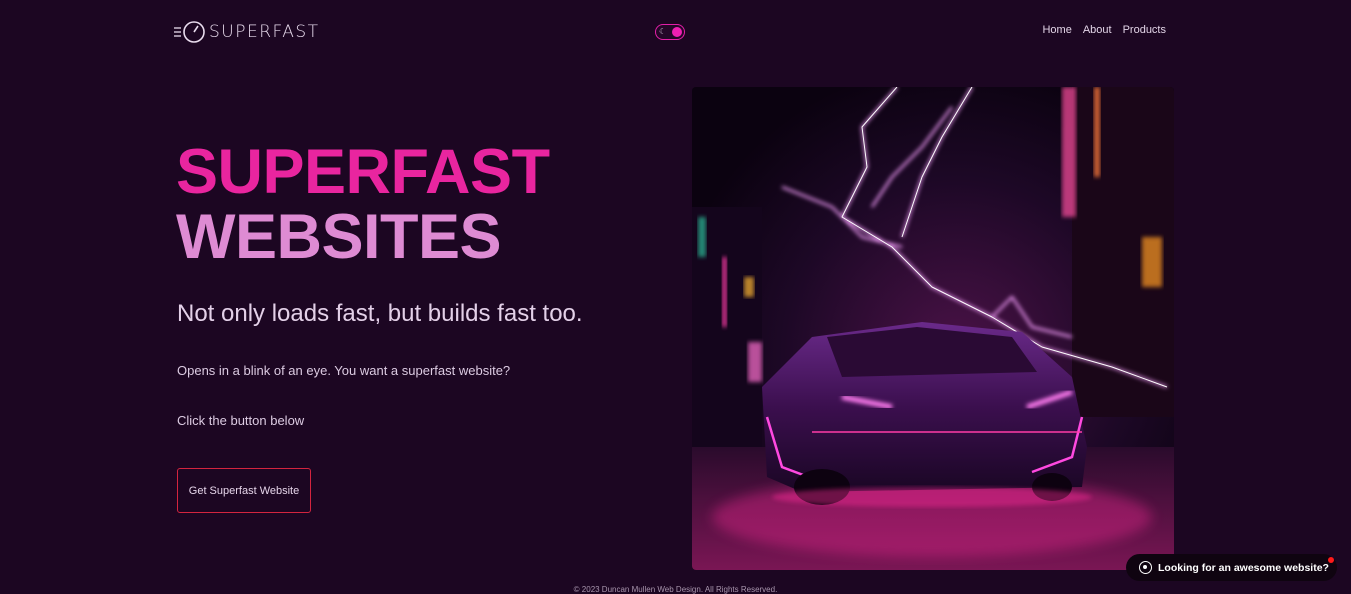 The height and width of the screenshot is (594, 1351). I want to click on whatsapp-label: Looking for an awesome website?, so click(1243, 567).